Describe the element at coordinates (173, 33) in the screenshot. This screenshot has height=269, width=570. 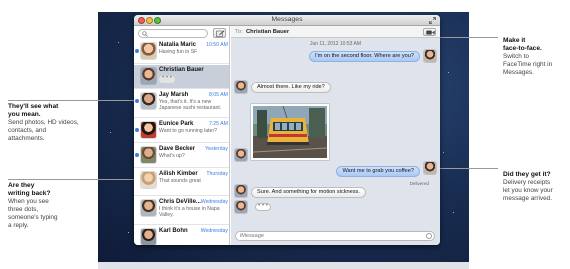
I see `search-field` at that location.